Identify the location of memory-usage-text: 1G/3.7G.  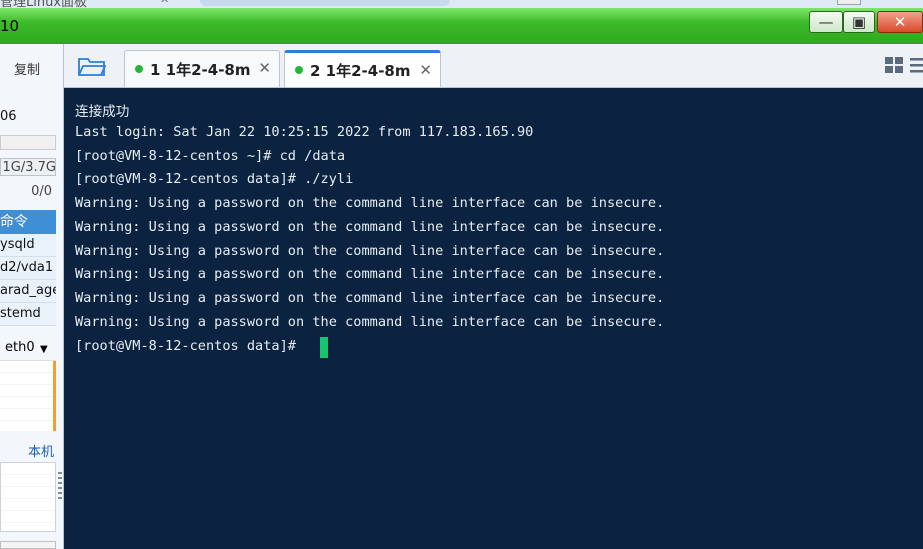
(29, 167).